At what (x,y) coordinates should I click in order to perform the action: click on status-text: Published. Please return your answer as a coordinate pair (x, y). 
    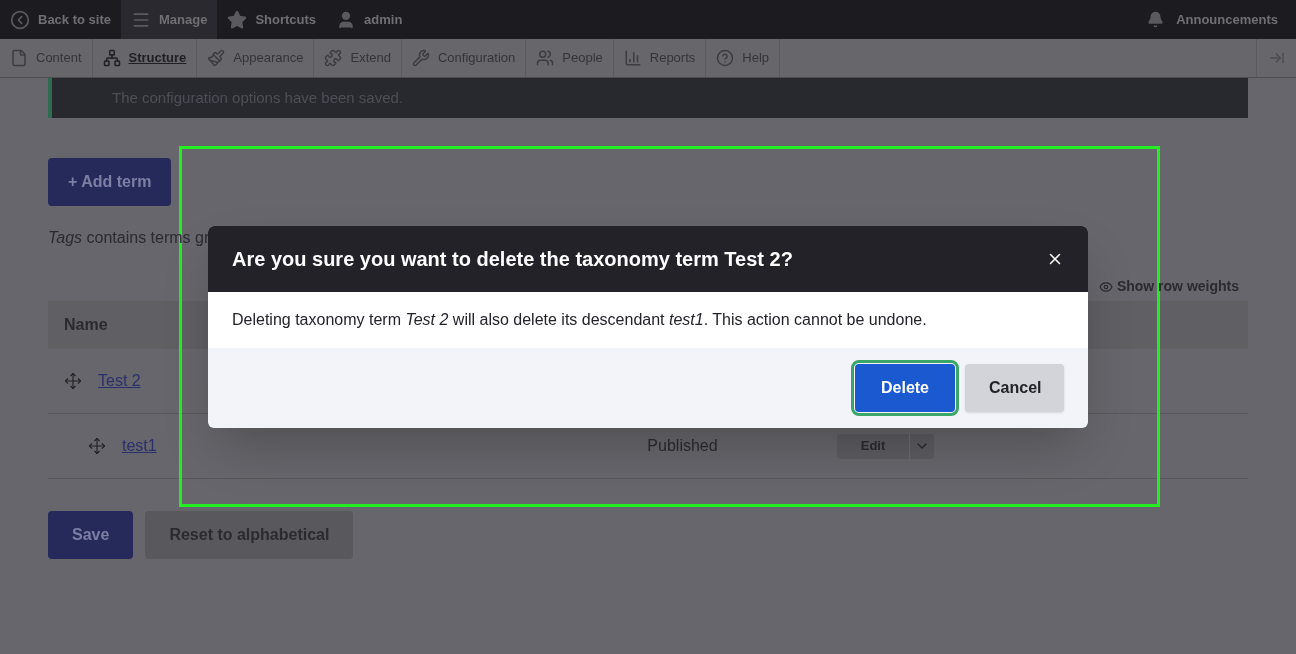
    Looking at the image, I should click on (682, 446).